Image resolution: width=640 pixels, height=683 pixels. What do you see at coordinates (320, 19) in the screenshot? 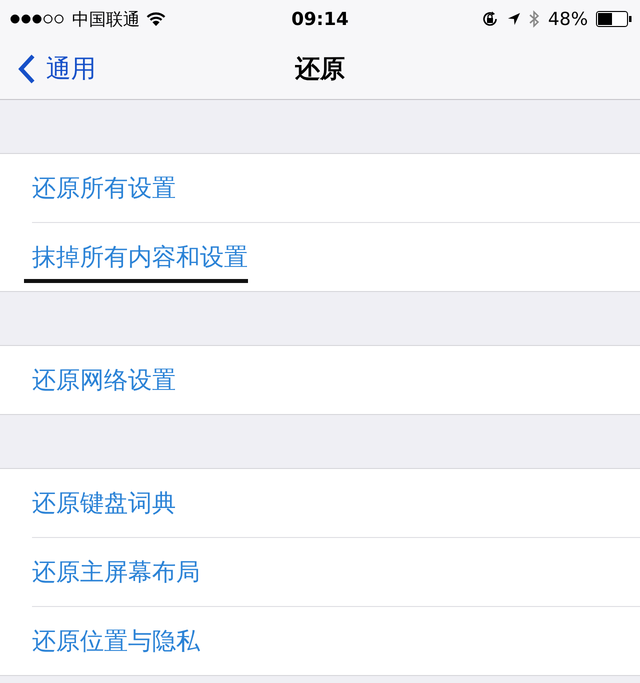
I see `clock-time: 09:14` at bounding box center [320, 19].